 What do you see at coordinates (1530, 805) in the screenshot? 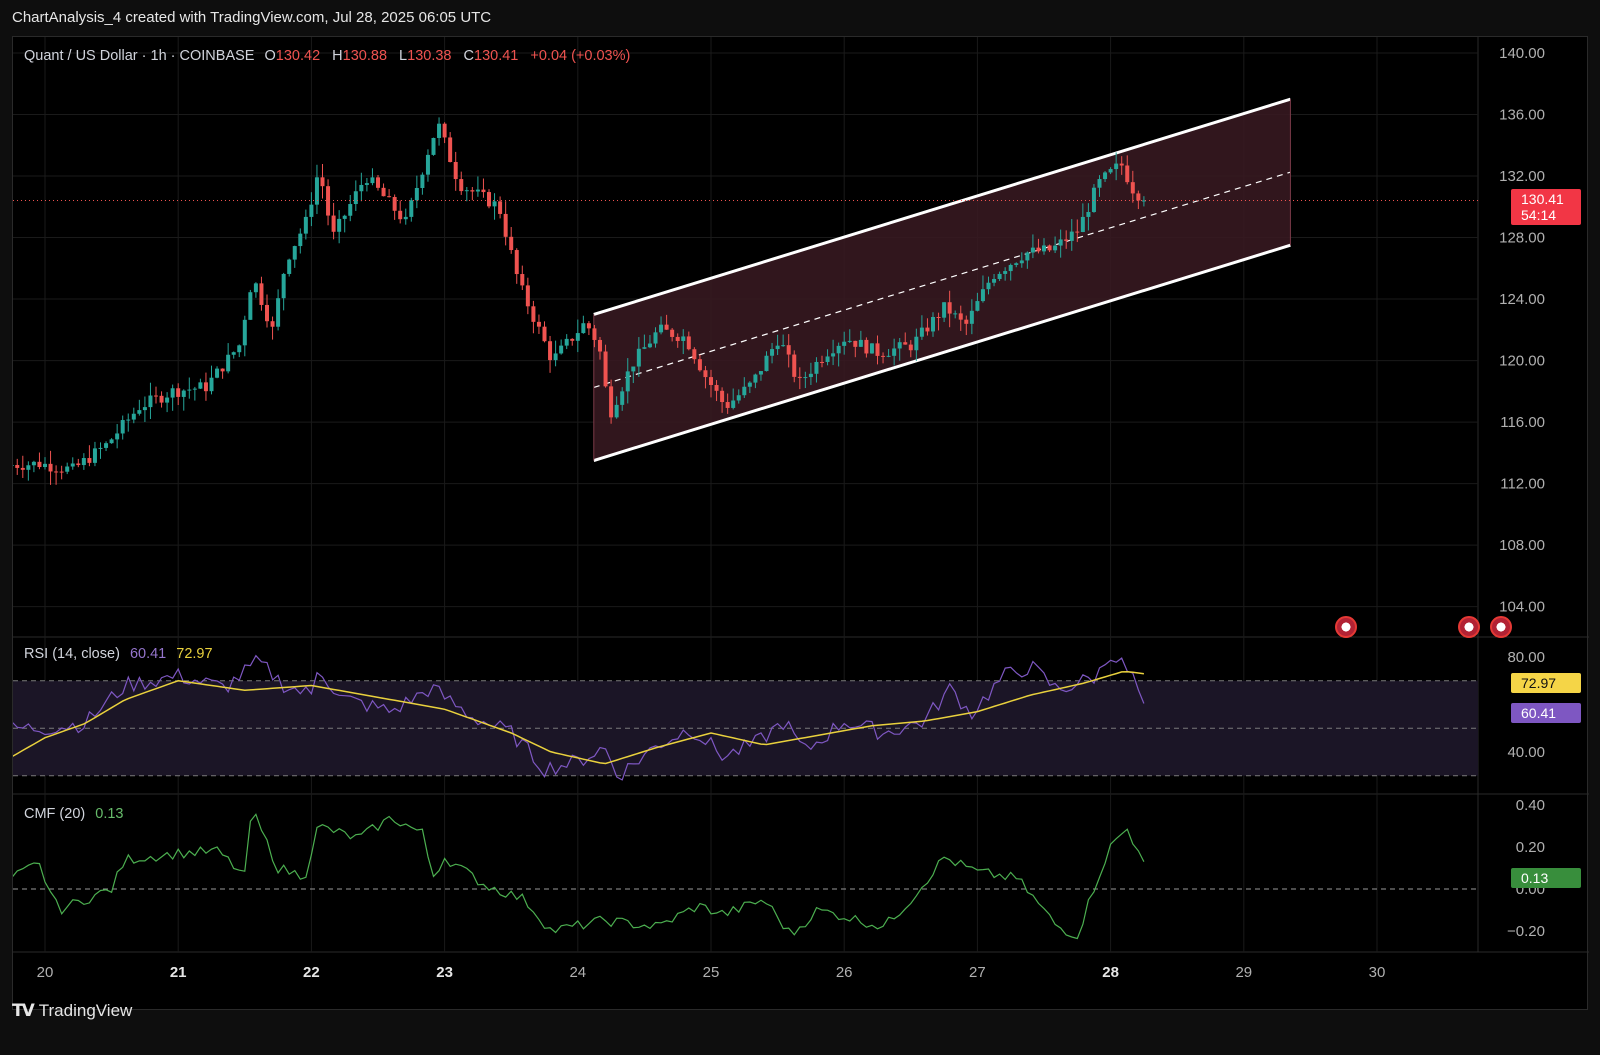
I see `cmf-tick-label: 0.40` at bounding box center [1530, 805].